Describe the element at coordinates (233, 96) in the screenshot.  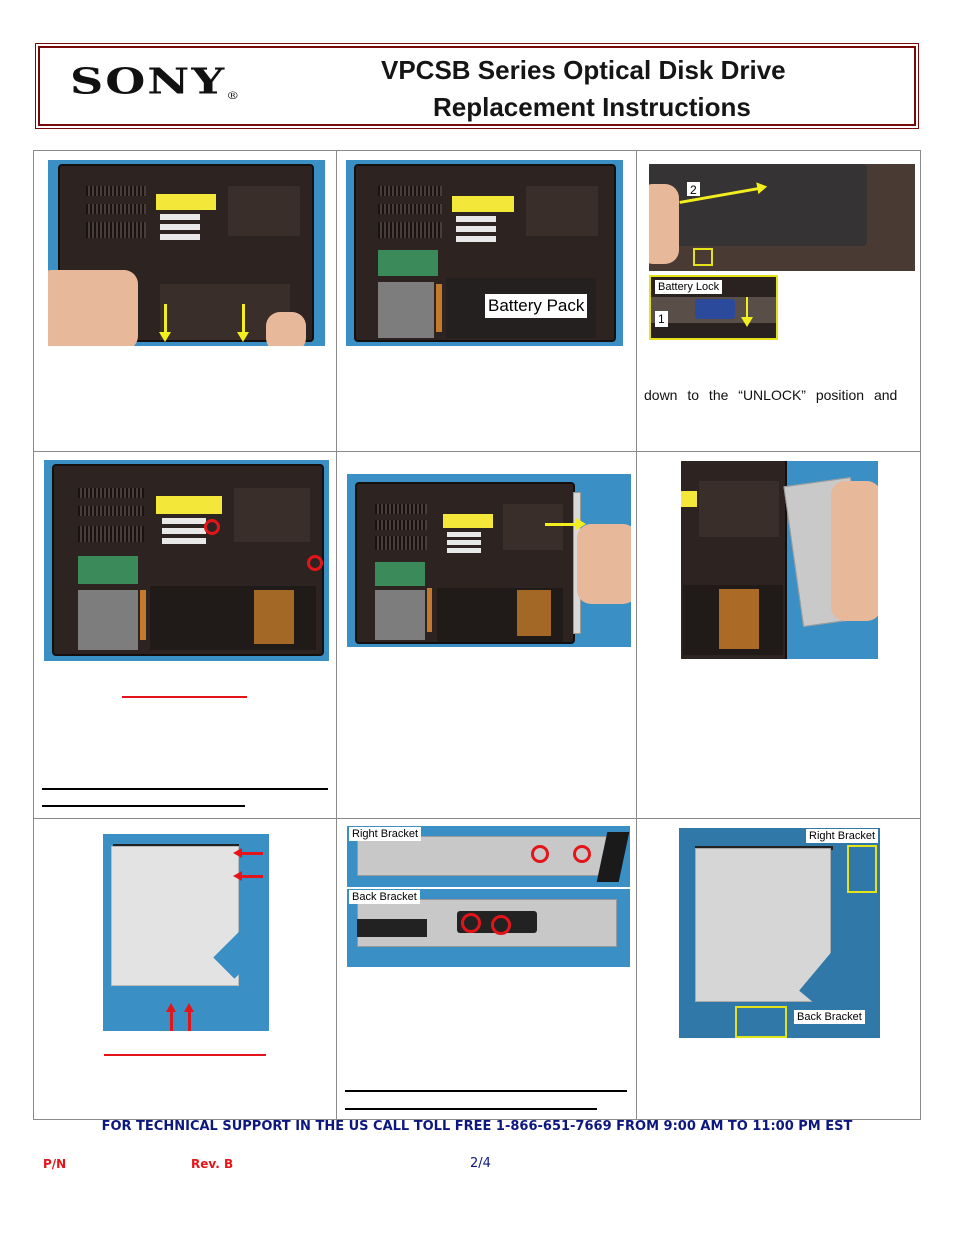
I see `registered-mark: ®` at that location.